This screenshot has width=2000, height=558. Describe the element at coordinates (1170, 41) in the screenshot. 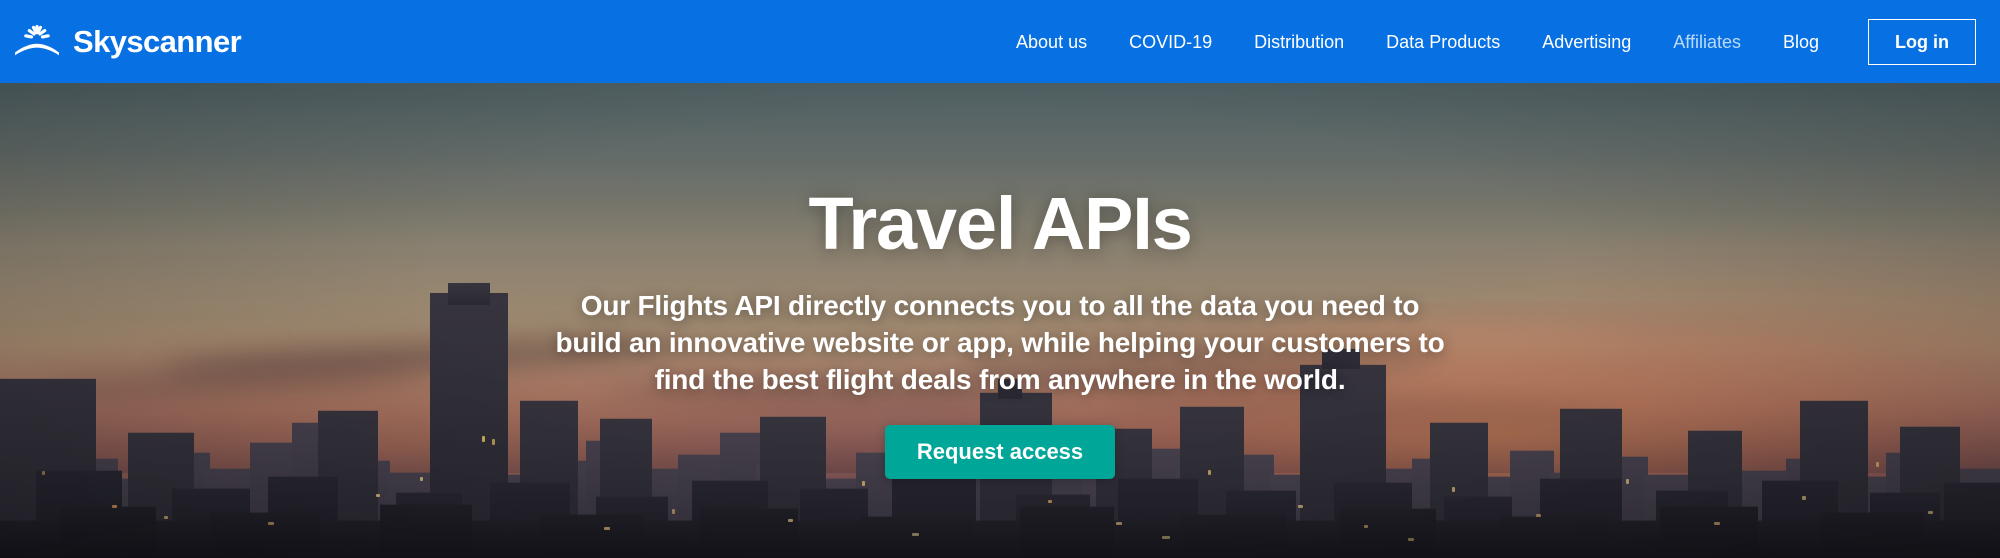

I see `nav-item-covid-19: COVID-19` at that location.